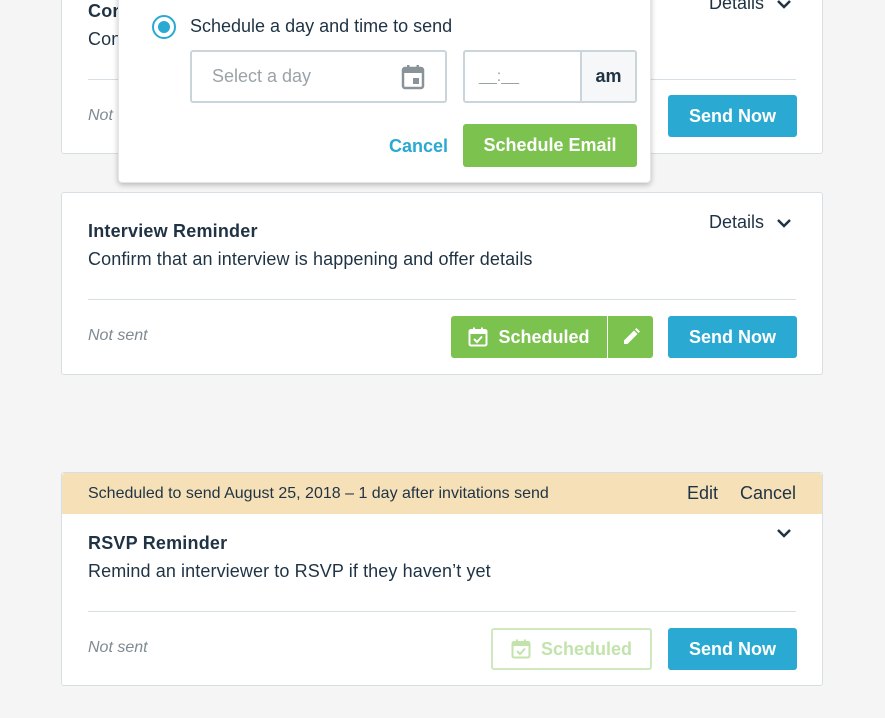 The width and height of the screenshot is (885, 718). I want to click on details-toggle, so click(784, 533).